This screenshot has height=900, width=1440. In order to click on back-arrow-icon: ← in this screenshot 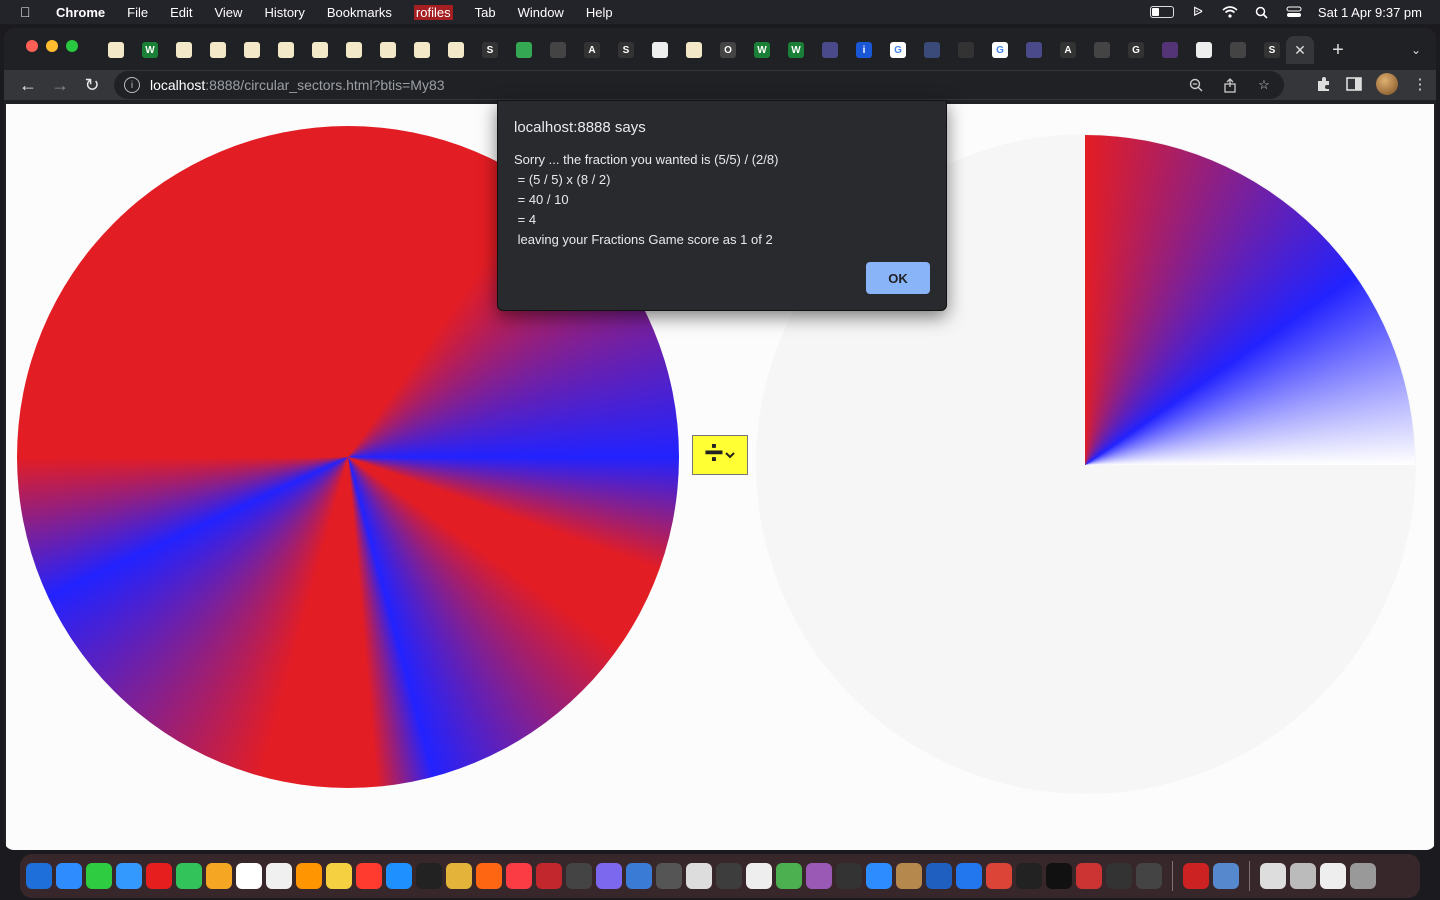, I will do `click(28, 85)`.